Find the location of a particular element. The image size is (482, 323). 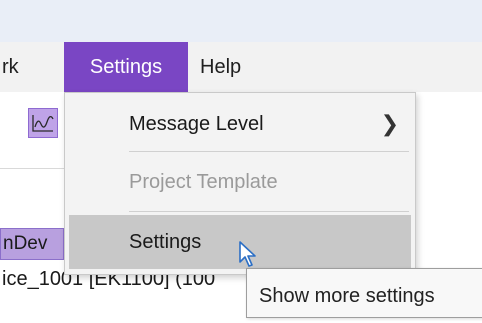

menu-item-label: Settings is located at coordinates (165, 242).